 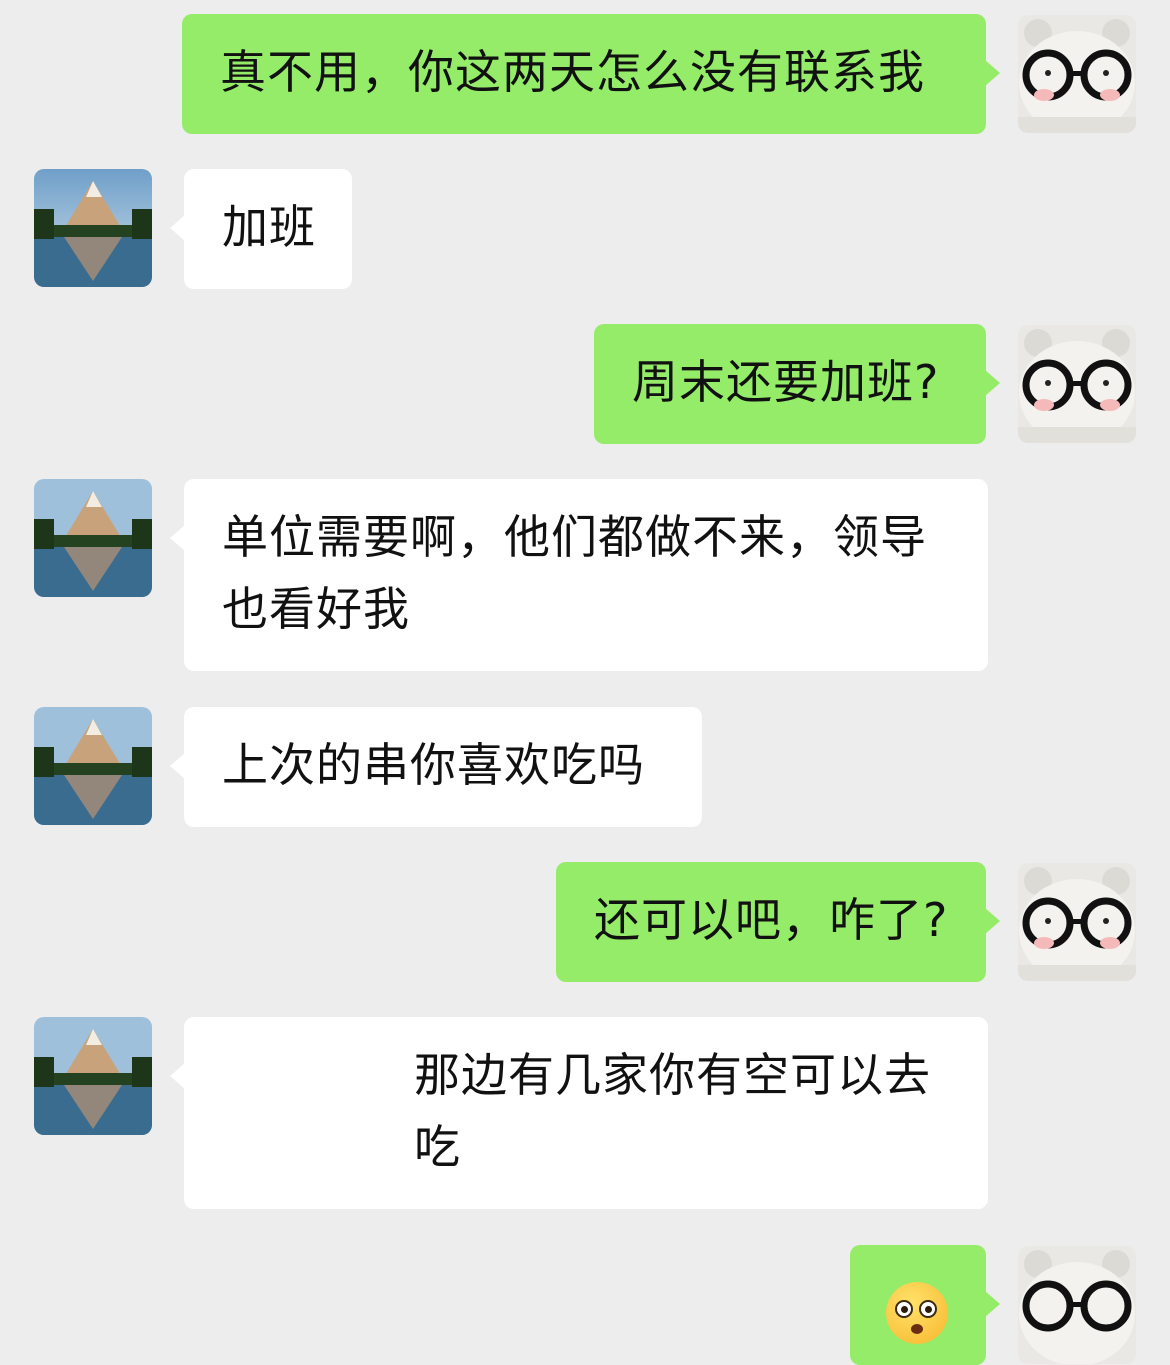 What do you see at coordinates (672, 1111) in the screenshot?
I see `message-text: 那边有几家你有空可以去吃` at bounding box center [672, 1111].